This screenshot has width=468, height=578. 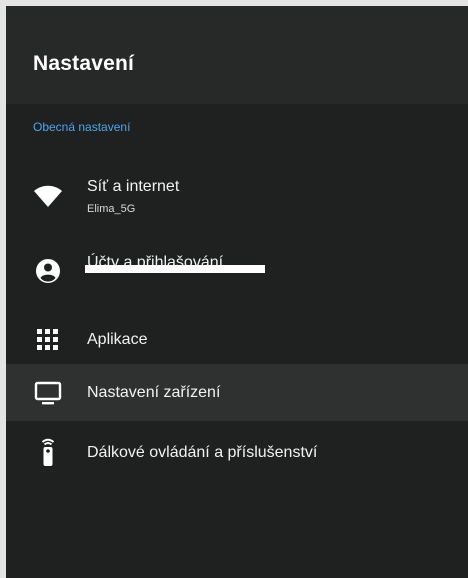 I want to click on menu-item-remote-accessories: Dálkové ovládání a příslušenství, so click(x=237, y=452).